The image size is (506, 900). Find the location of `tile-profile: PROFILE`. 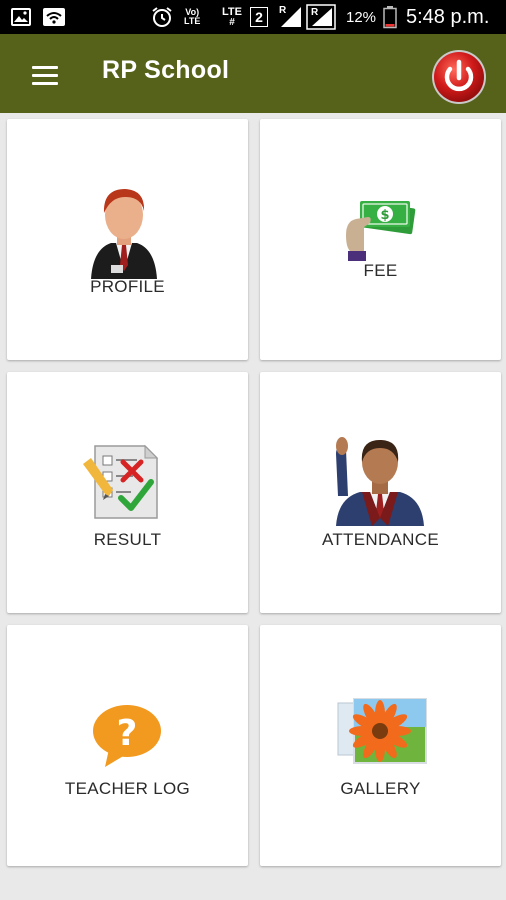

tile-profile: PROFILE is located at coordinates (127, 239).